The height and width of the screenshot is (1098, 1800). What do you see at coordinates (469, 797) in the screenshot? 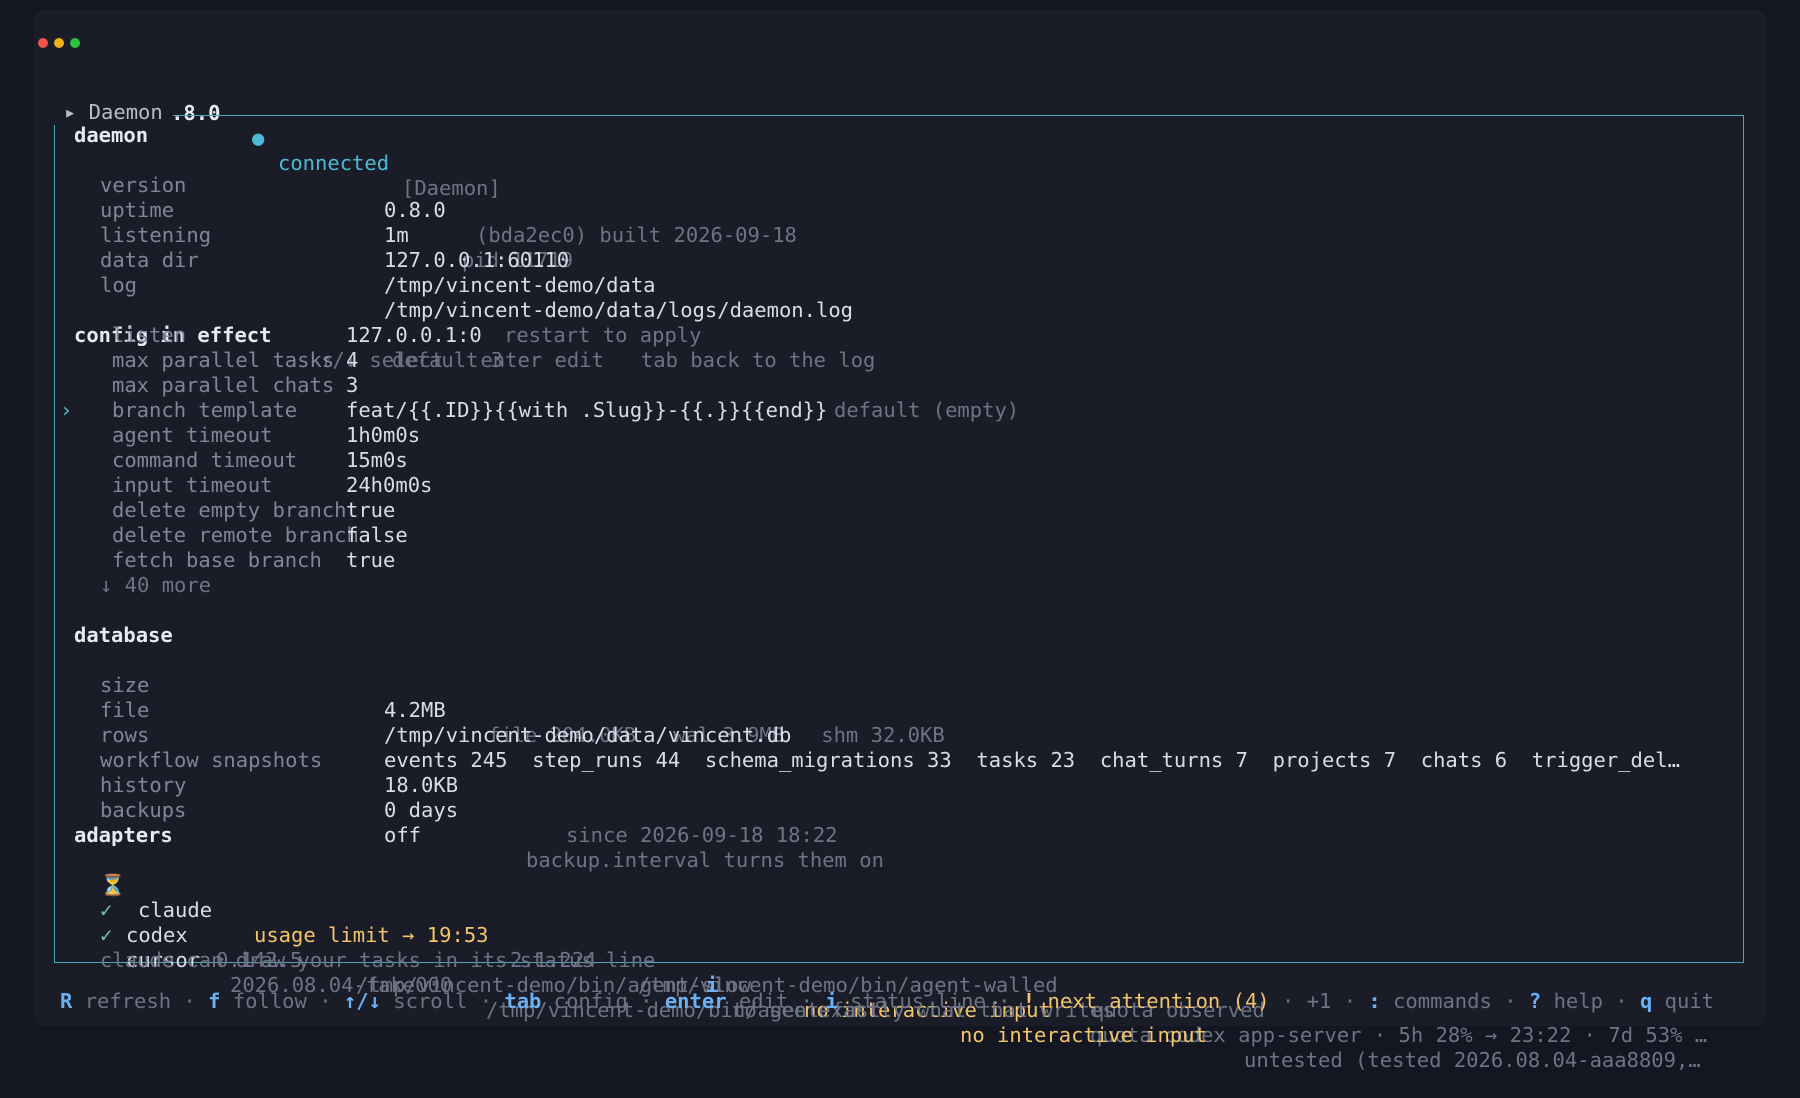
I see `database-history-row: history 0 days since 2026-09-18 18:22` at bounding box center [469, 797].